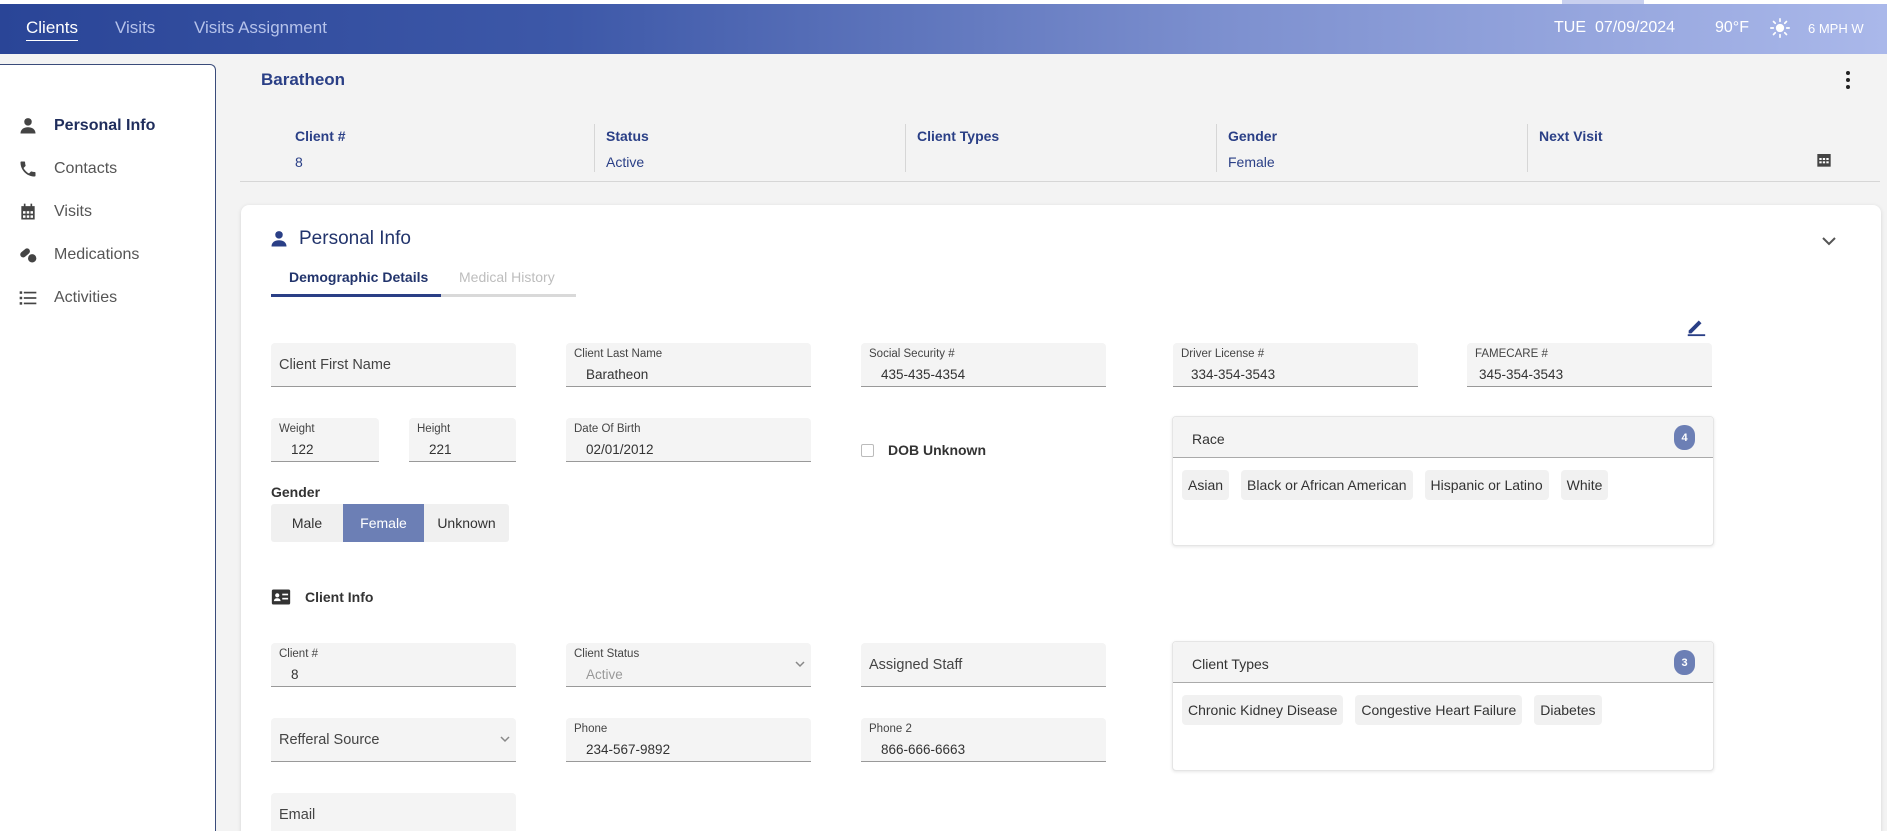 The height and width of the screenshot is (831, 1887). What do you see at coordinates (356, 279) in the screenshot?
I see `tab-demographic-details: Demographic Details` at bounding box center [356, 279].